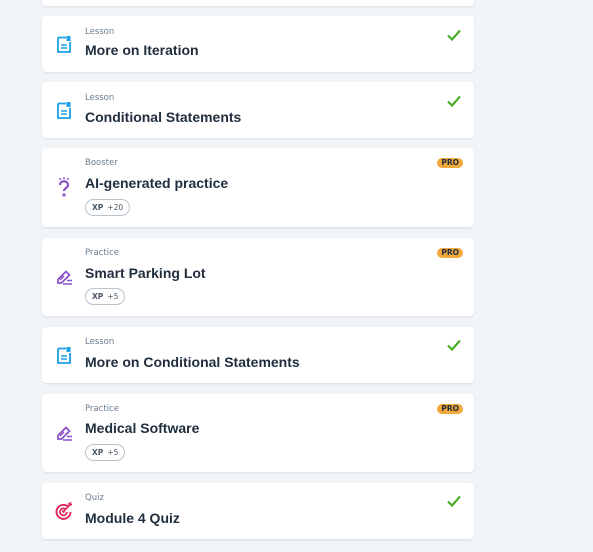  I want to click on list-item-module-4-quiz: Quiz Module 4 Quiz, so click(258, 511).